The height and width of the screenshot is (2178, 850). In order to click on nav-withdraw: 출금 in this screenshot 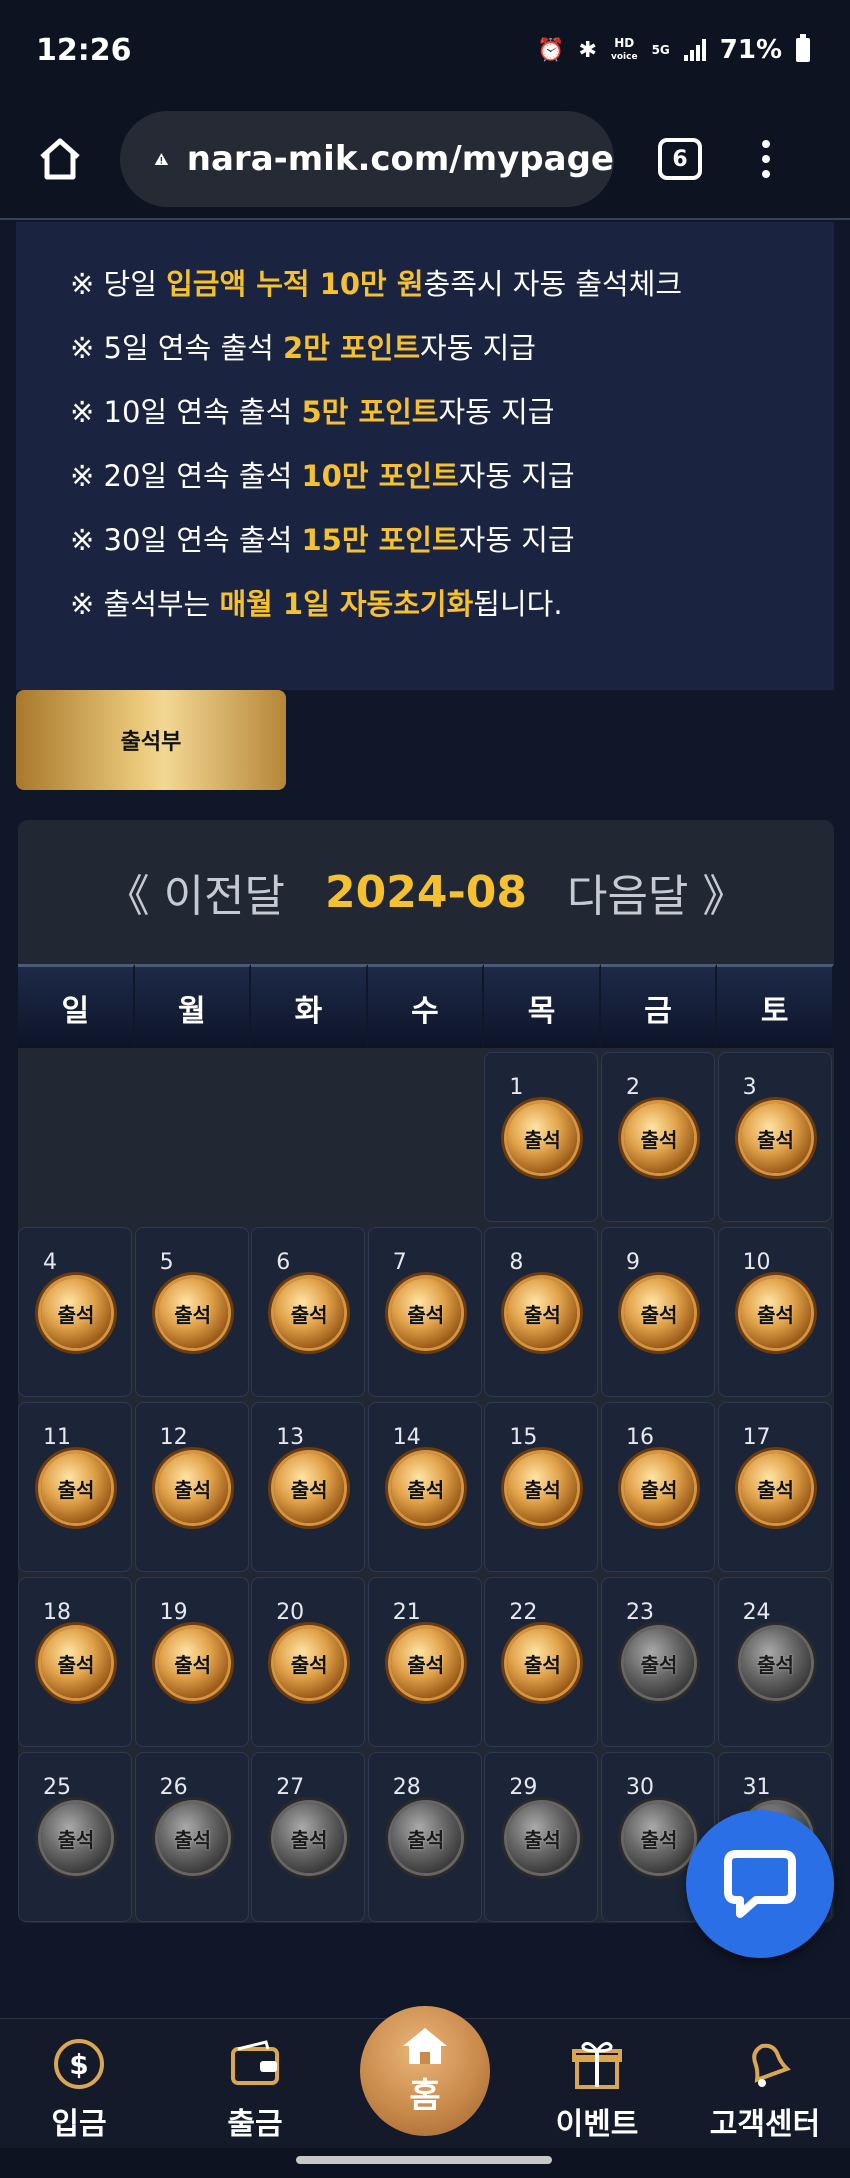, I will do `click(255, 2089)`.